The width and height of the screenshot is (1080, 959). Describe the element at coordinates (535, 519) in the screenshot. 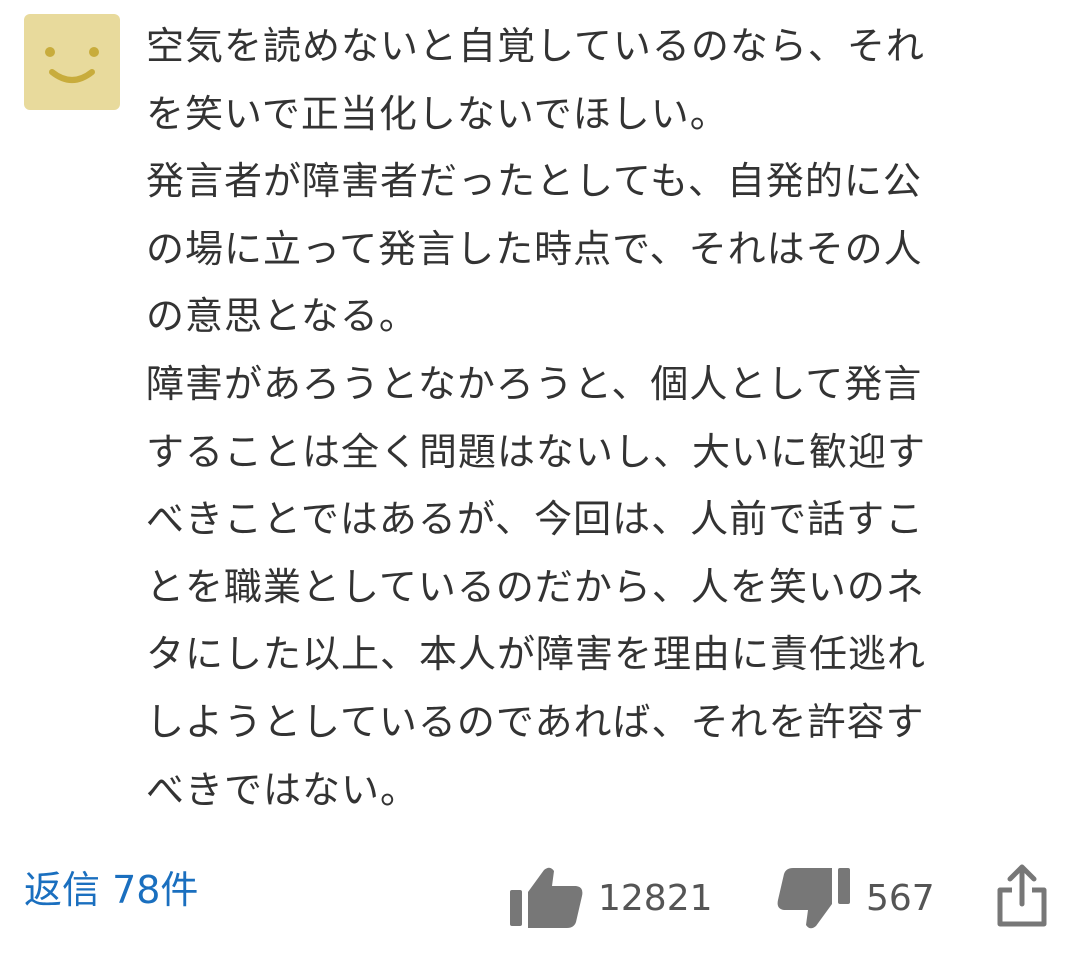

I see `comment-line: べきことではあるが、今回は、人前で話すこ` at that location.